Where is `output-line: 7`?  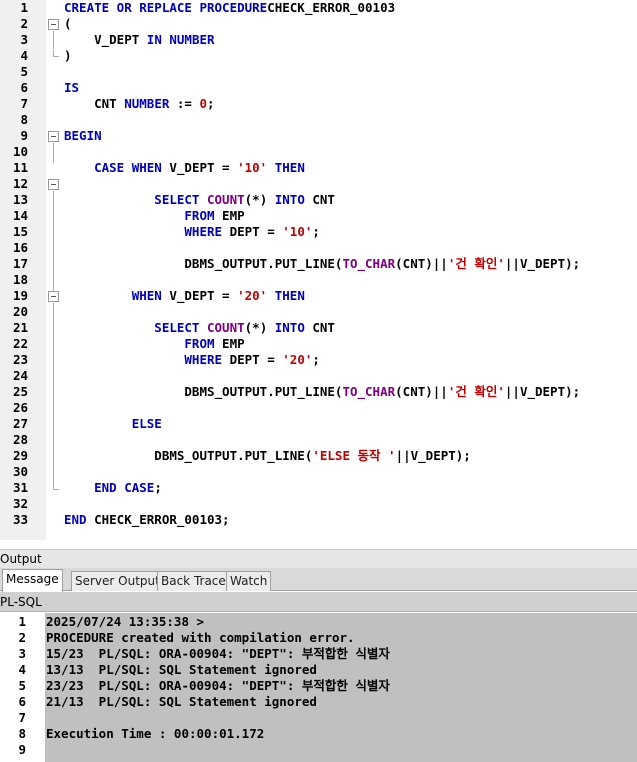 output-line: 7 is located at coordinates (318, 718).